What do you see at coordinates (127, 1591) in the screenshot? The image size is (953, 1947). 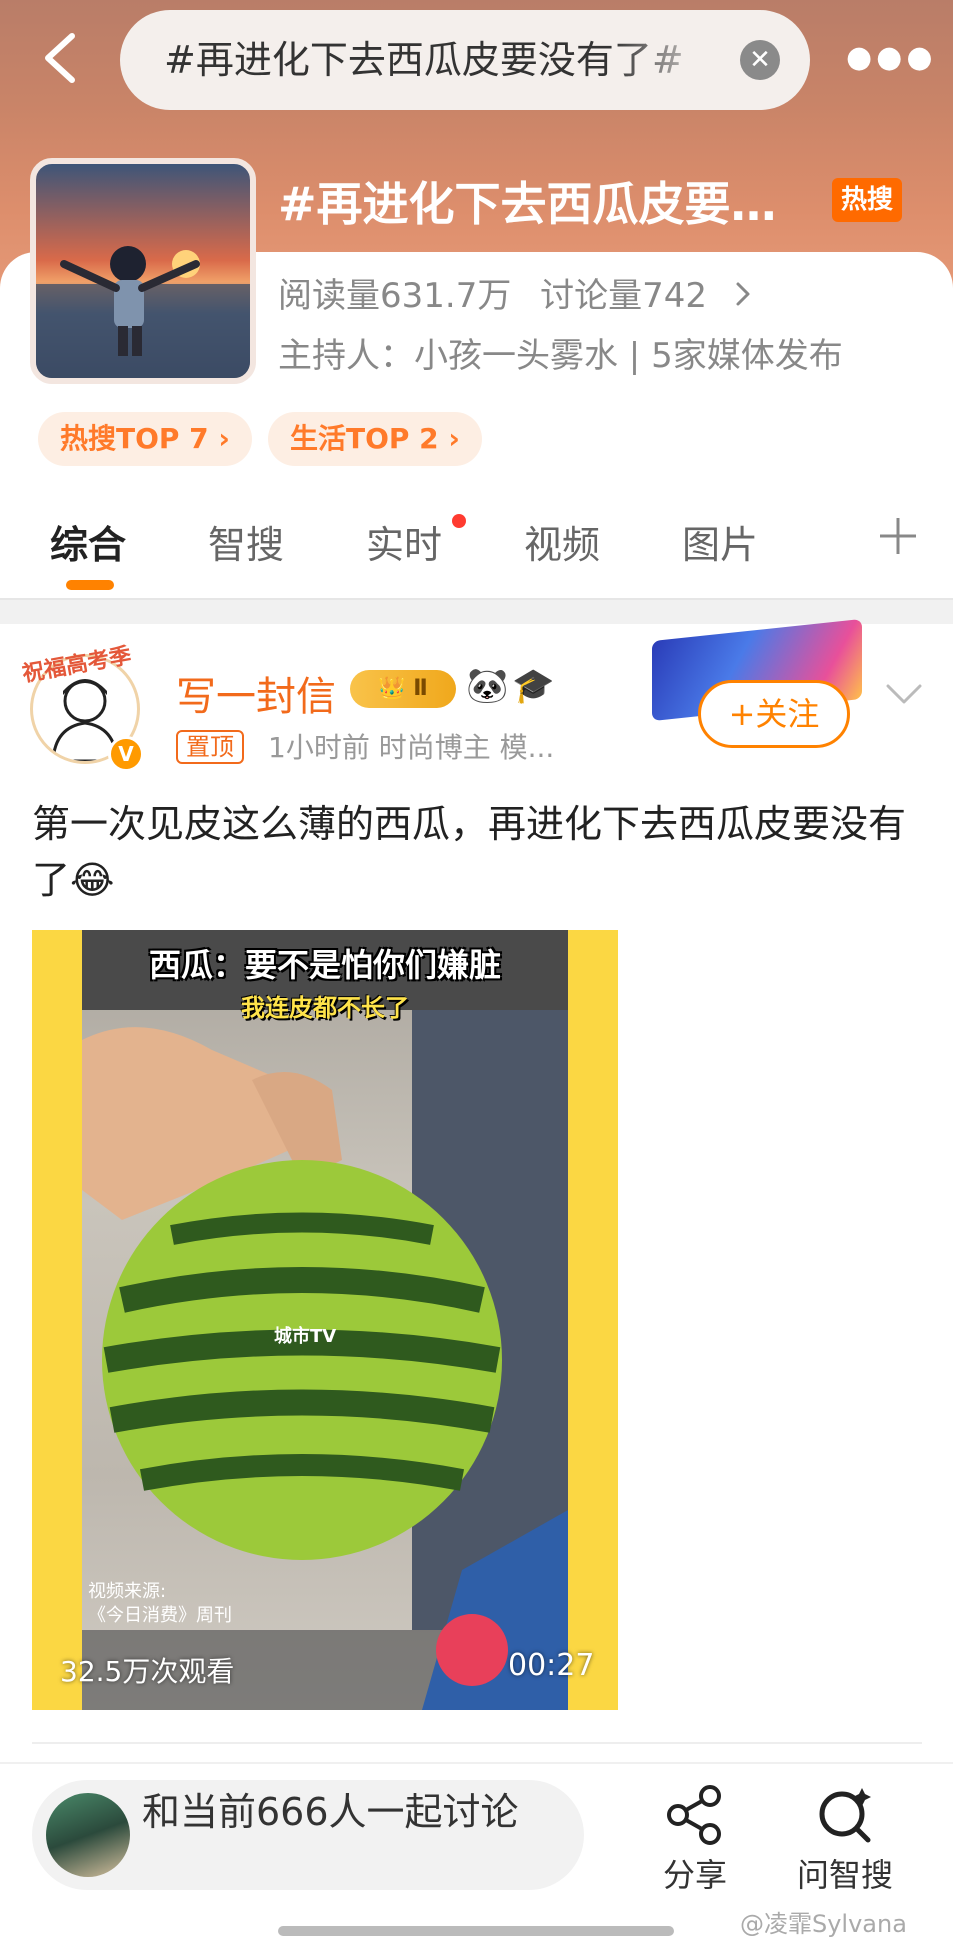 I see `video-source-label: 视频来源:` at bounding box center [127, 1591].